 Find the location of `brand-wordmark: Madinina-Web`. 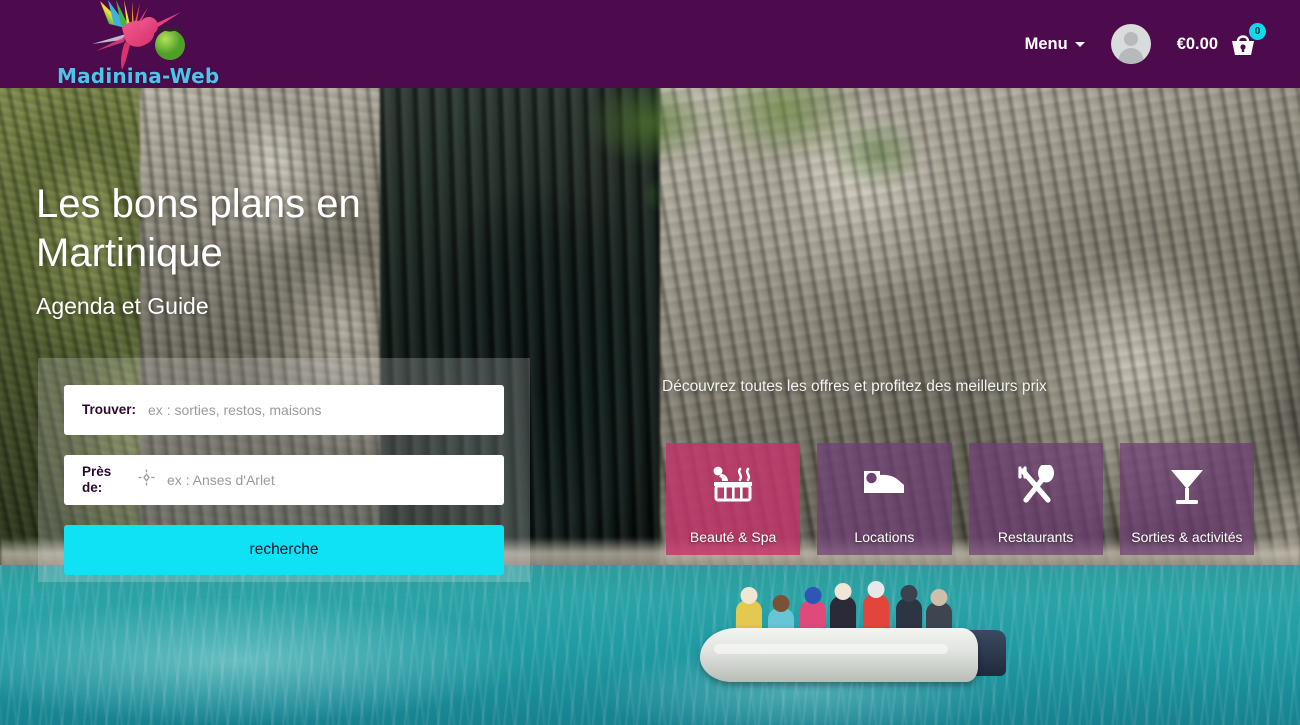

brand-wordmark: Madinina-Web is located at coordinates (138, 76).